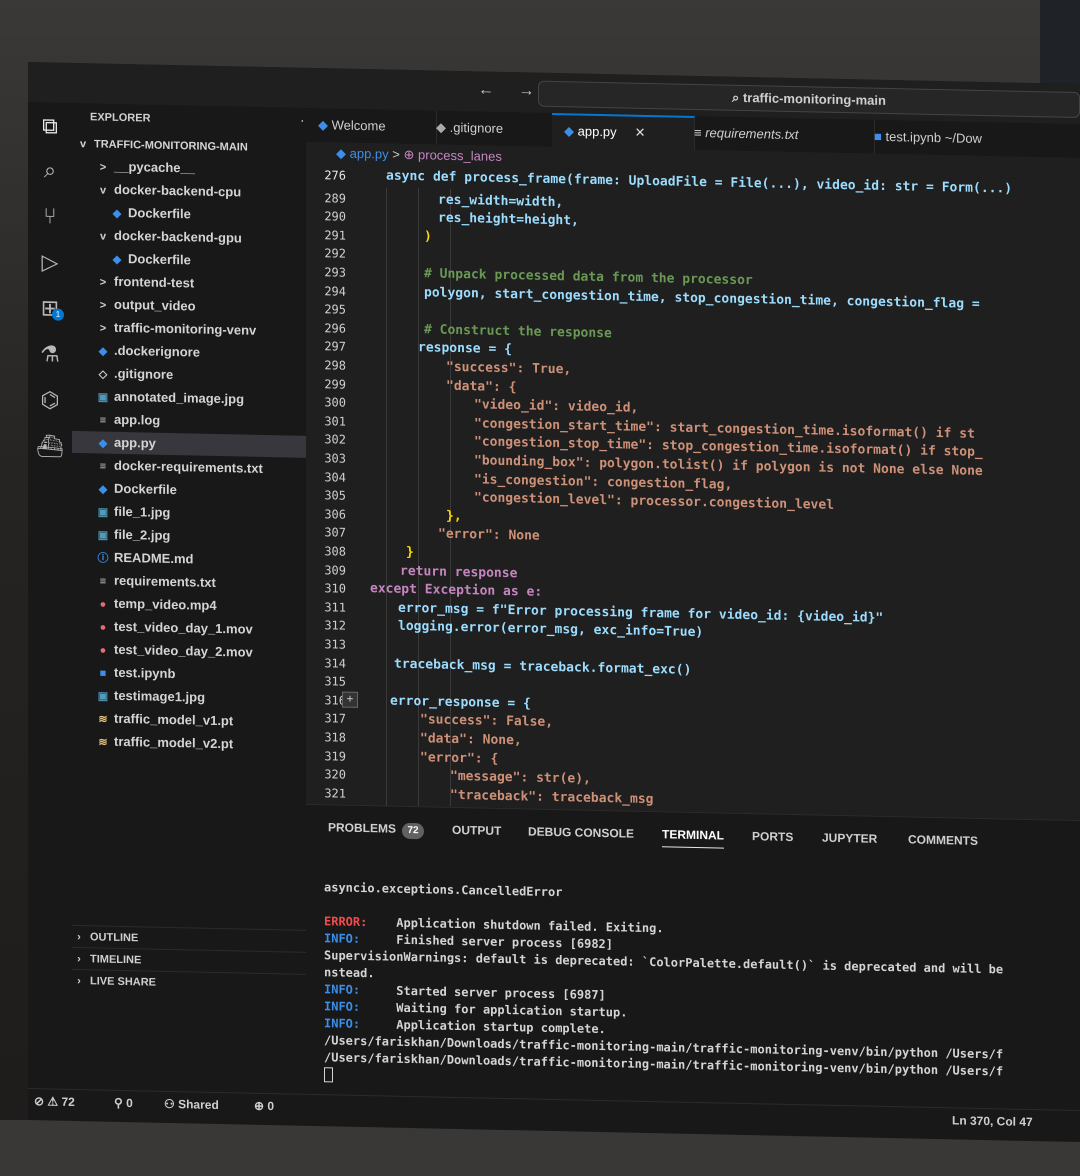 The width and height of the screenshot is (1080, 1176). Describe the element at coordinates (809, 99) in the screenshot. I see `command-center: ⌕ traffic-monitoring-main` at that location.